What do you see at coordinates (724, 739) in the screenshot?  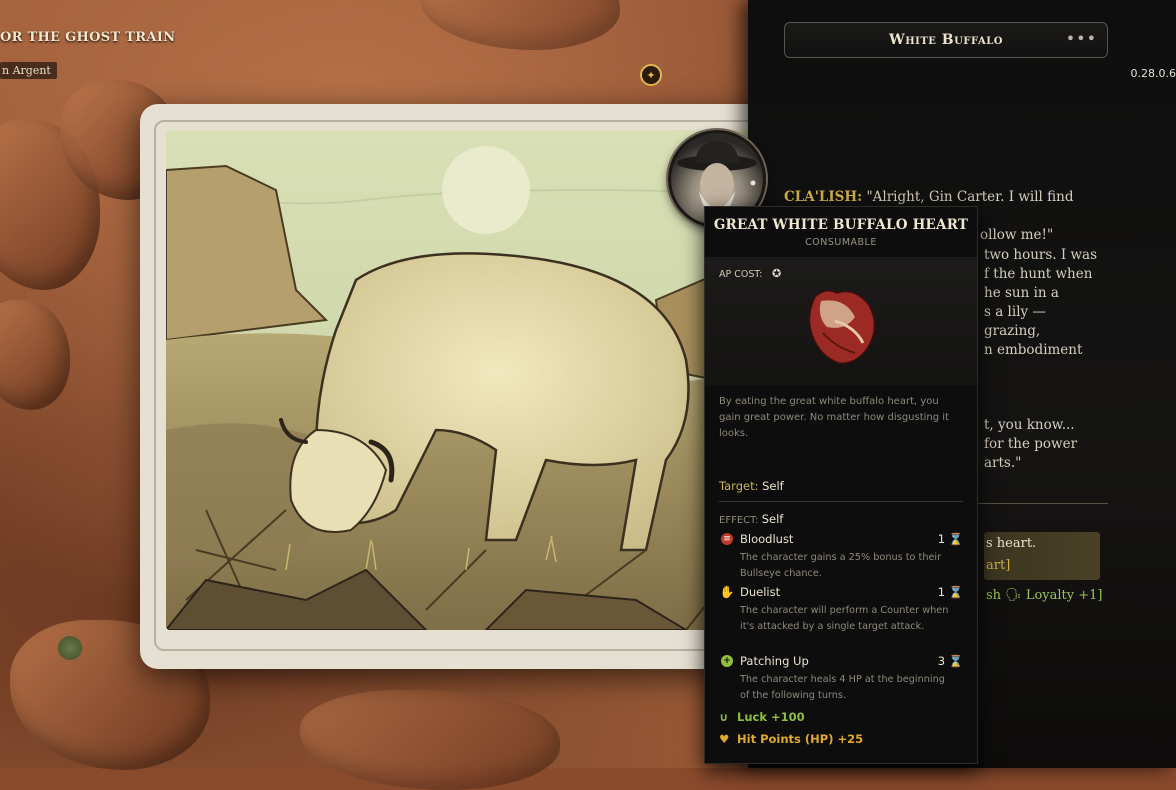 I see `heart-hp-icon: ♥` at bounding box center [724, 739].